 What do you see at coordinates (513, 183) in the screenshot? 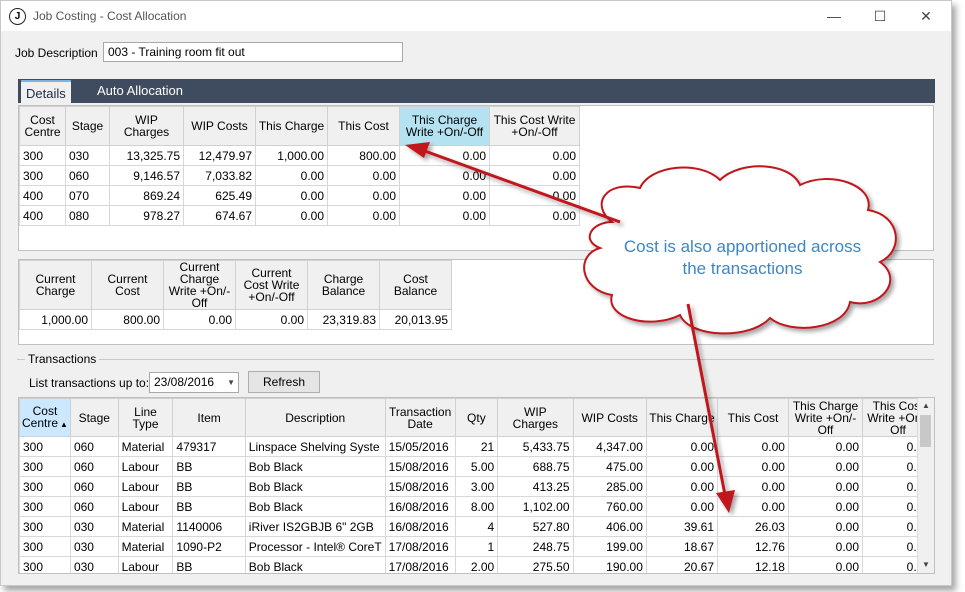
I see `arrow-to-header` at bounding box center [513, 183].